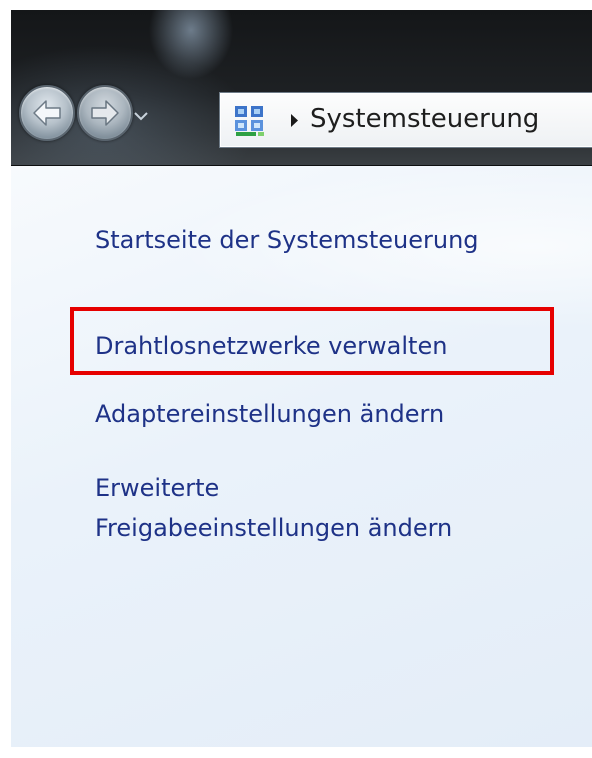 Image resolution: width=592 pixels, height=758 pixels. I want to click on forward-arrow-icon, so click(105, 113).